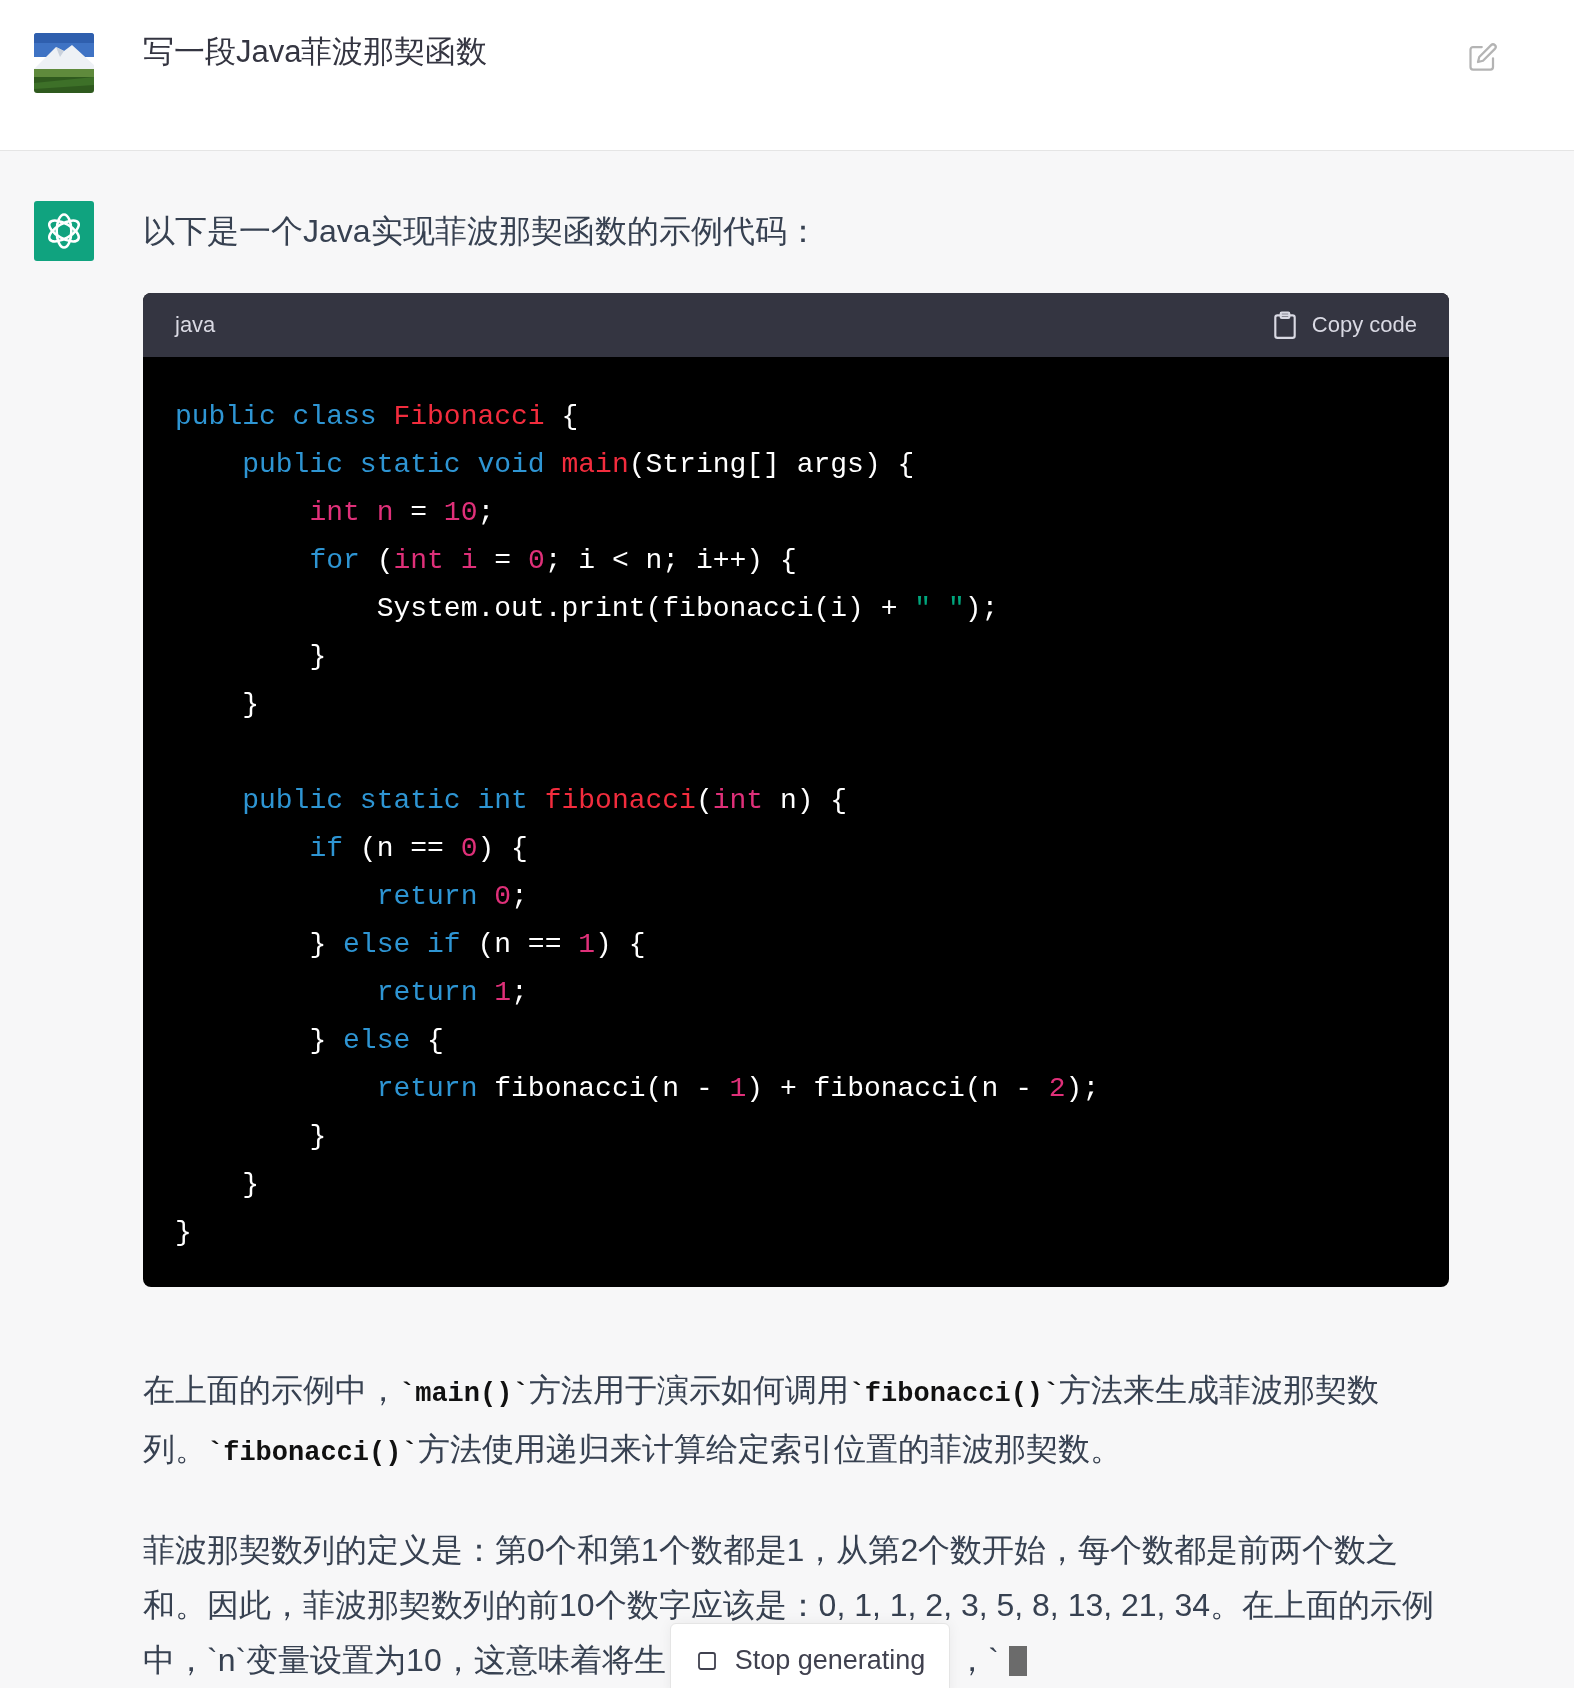 Image resolution: width=1574 pixels, height=1688 pixels. Describe the element at coordinates (706, 1660) in the screenshot. I see `stop-icon` at that location.